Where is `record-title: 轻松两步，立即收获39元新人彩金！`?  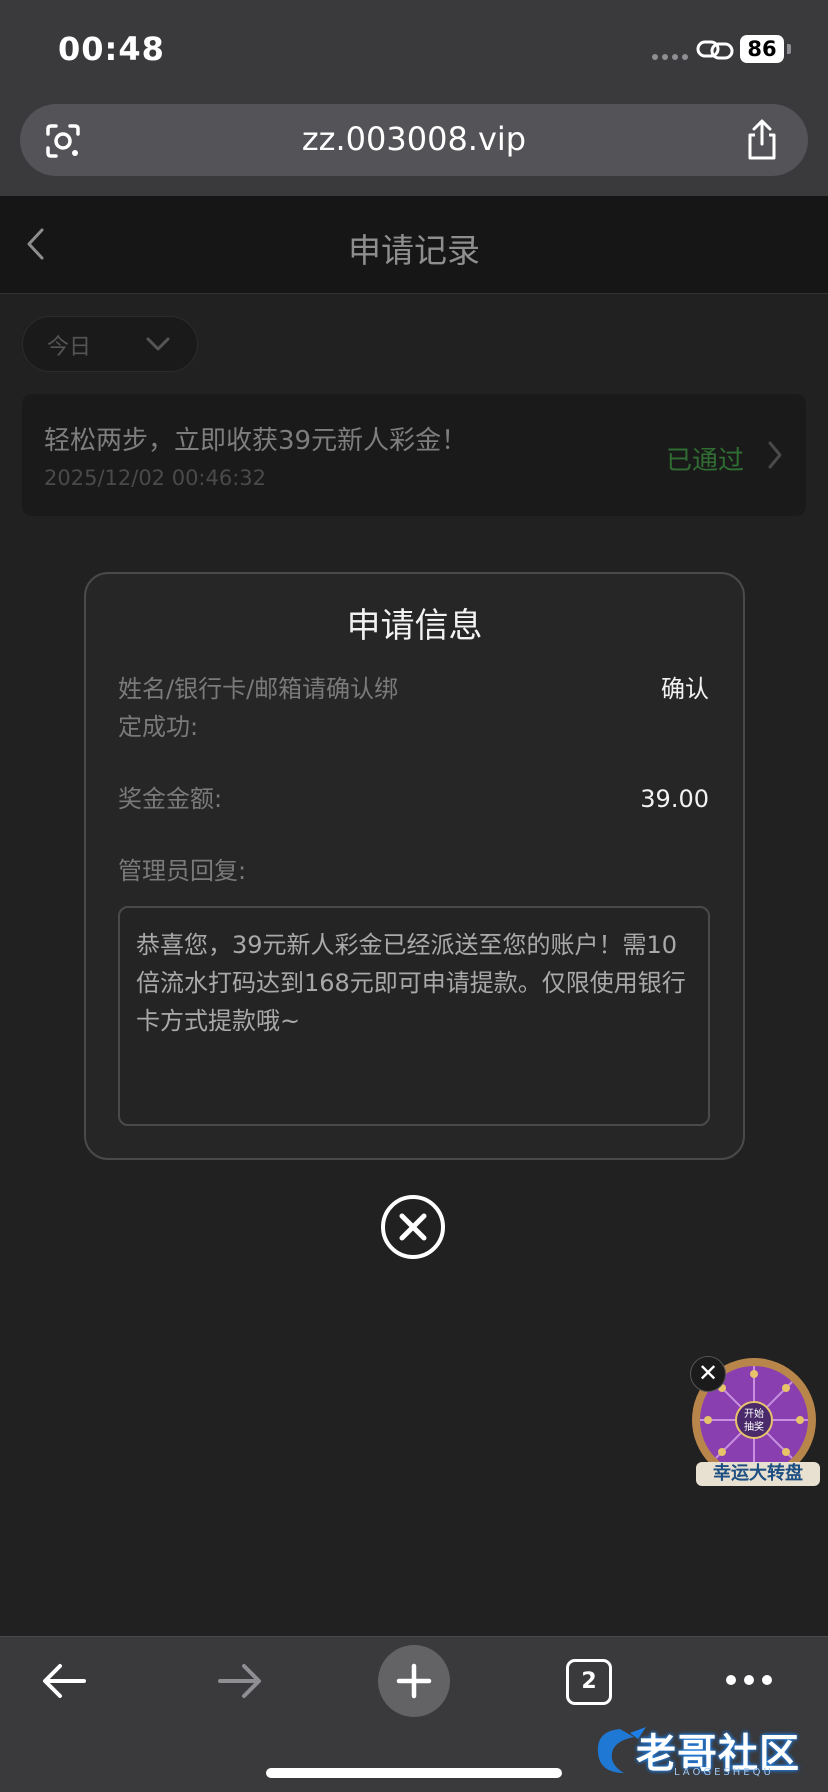 record-title: 轻松两步，立即收获39元新人彩金！ is located at coordinates (256, 441).